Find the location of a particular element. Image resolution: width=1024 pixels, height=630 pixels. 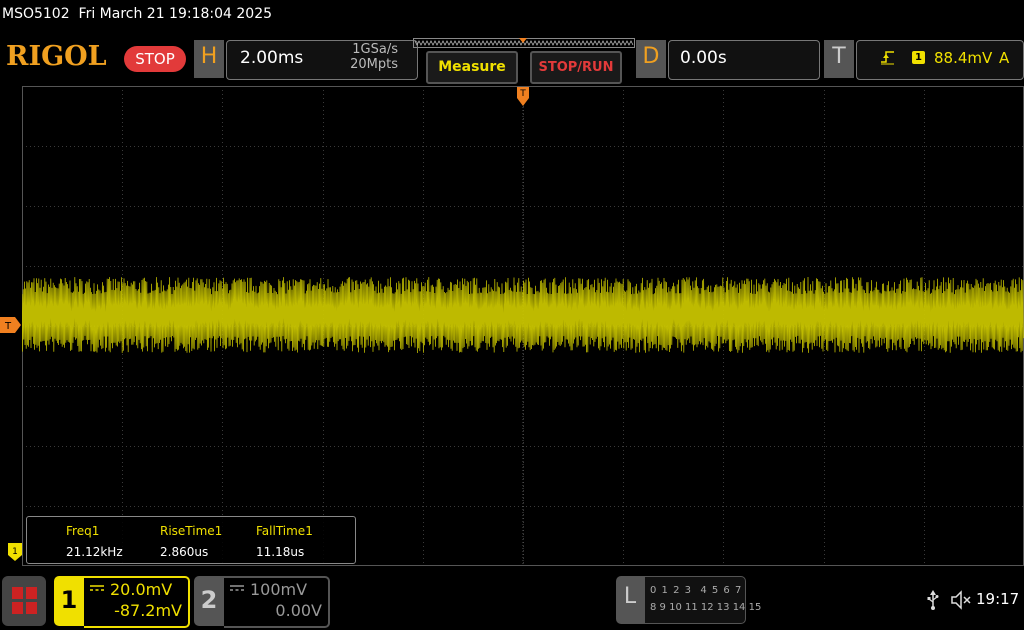

measurement-header-freq: Freq1 is located at coordinates (83, 531).